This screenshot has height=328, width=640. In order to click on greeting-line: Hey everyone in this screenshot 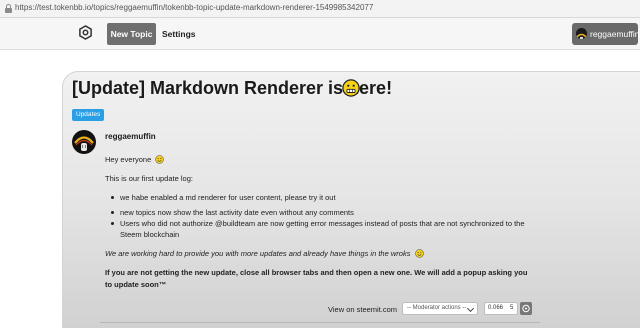, I will do `click(135, 159)`.